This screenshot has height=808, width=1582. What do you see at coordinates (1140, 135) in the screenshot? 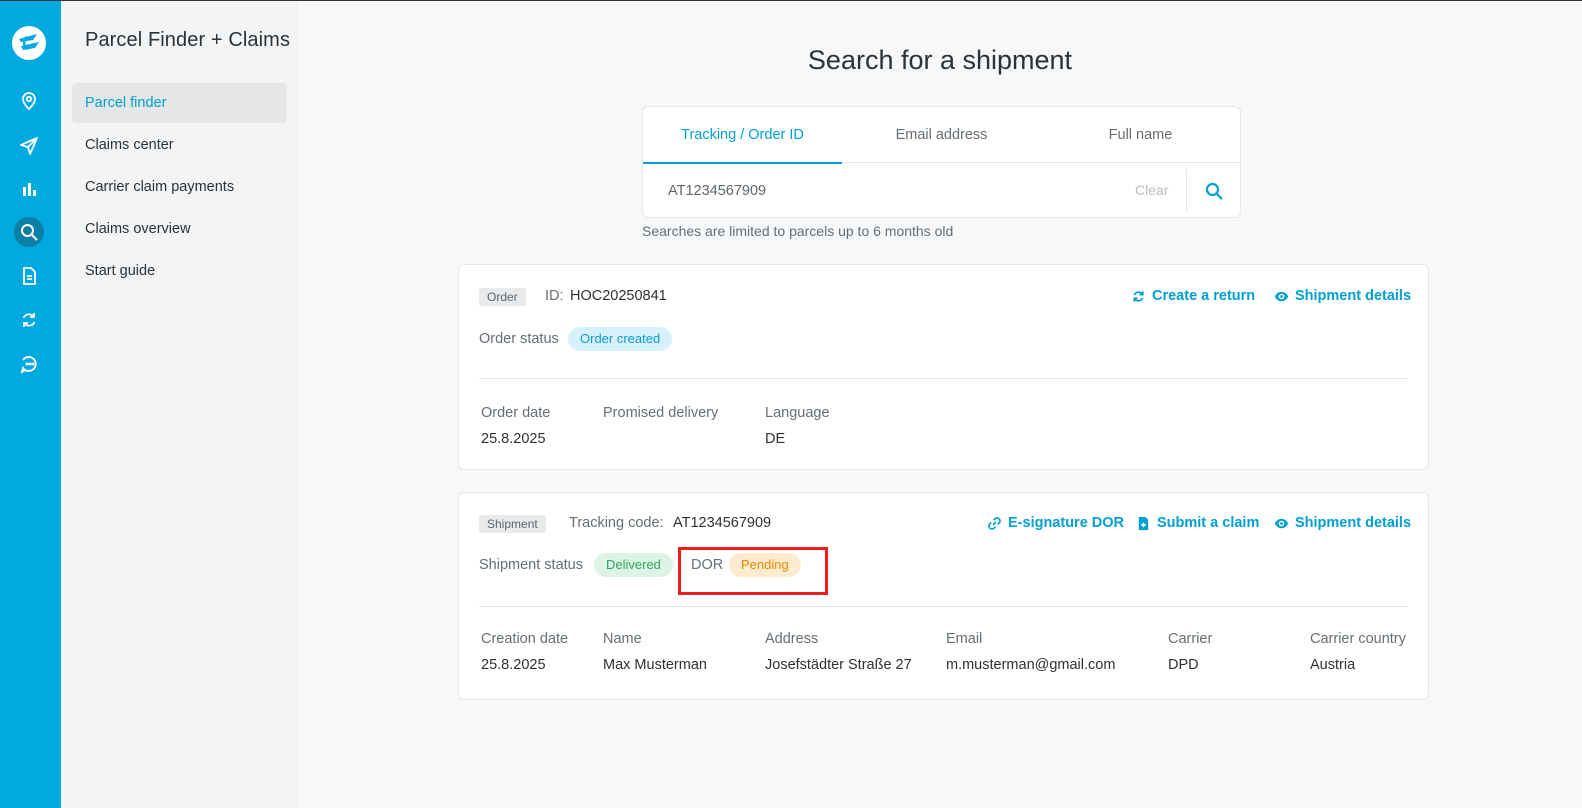
I see `tab-full-name: Full name` at bounding box center [1140, 135].